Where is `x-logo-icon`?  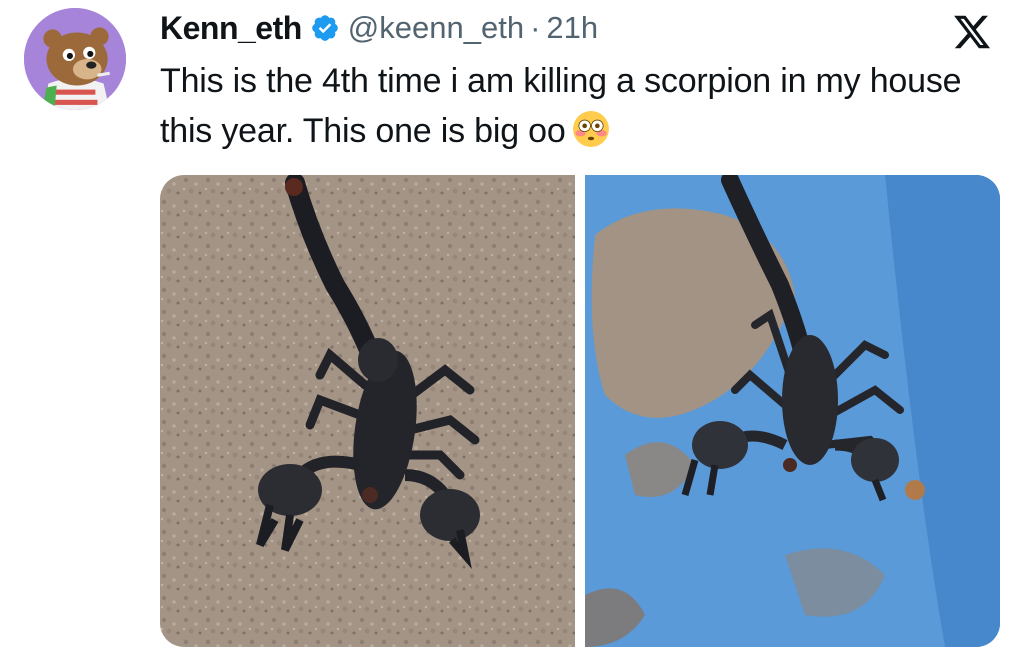
x-logo-icon is located at coordinates (972, 32).